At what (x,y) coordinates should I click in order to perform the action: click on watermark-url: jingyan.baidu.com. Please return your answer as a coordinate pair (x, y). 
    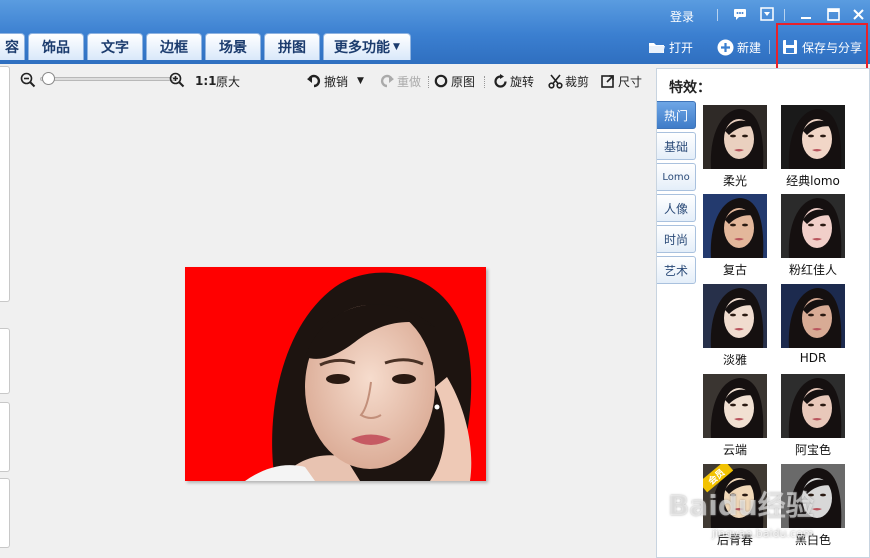
    Looking at the image, I should click on (763, 533).